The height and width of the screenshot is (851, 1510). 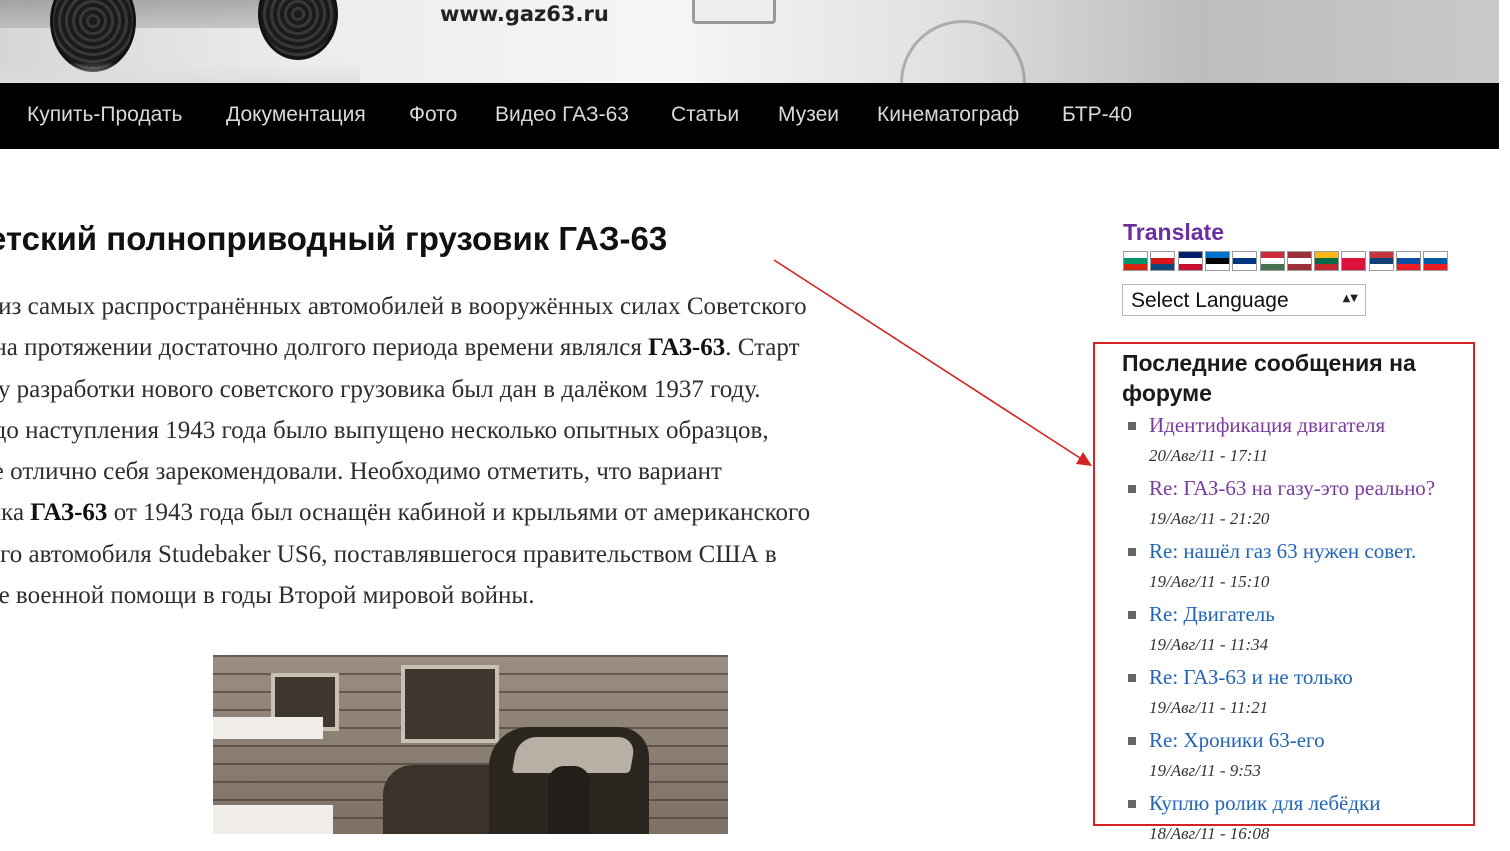 I want to click on forum-block-title: Последние сообщения на форуме, so click(x=1269, y=378).